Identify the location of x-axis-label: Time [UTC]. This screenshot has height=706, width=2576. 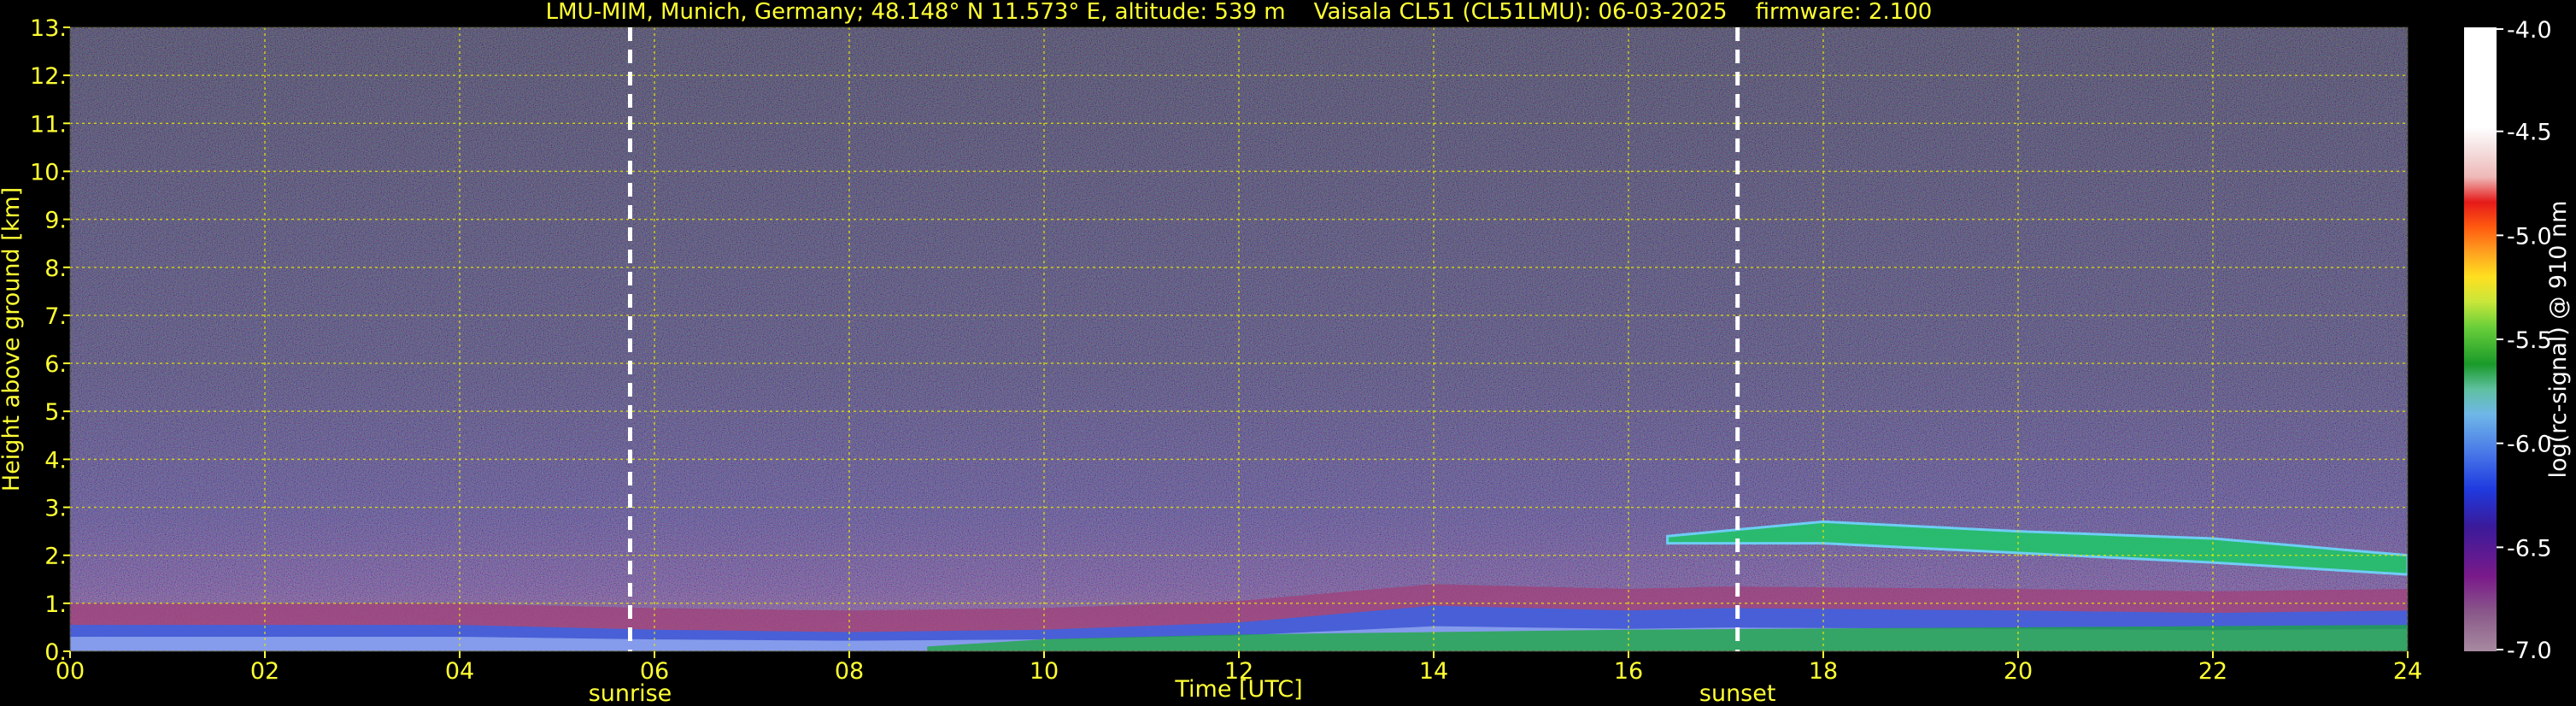
(1238, 689).